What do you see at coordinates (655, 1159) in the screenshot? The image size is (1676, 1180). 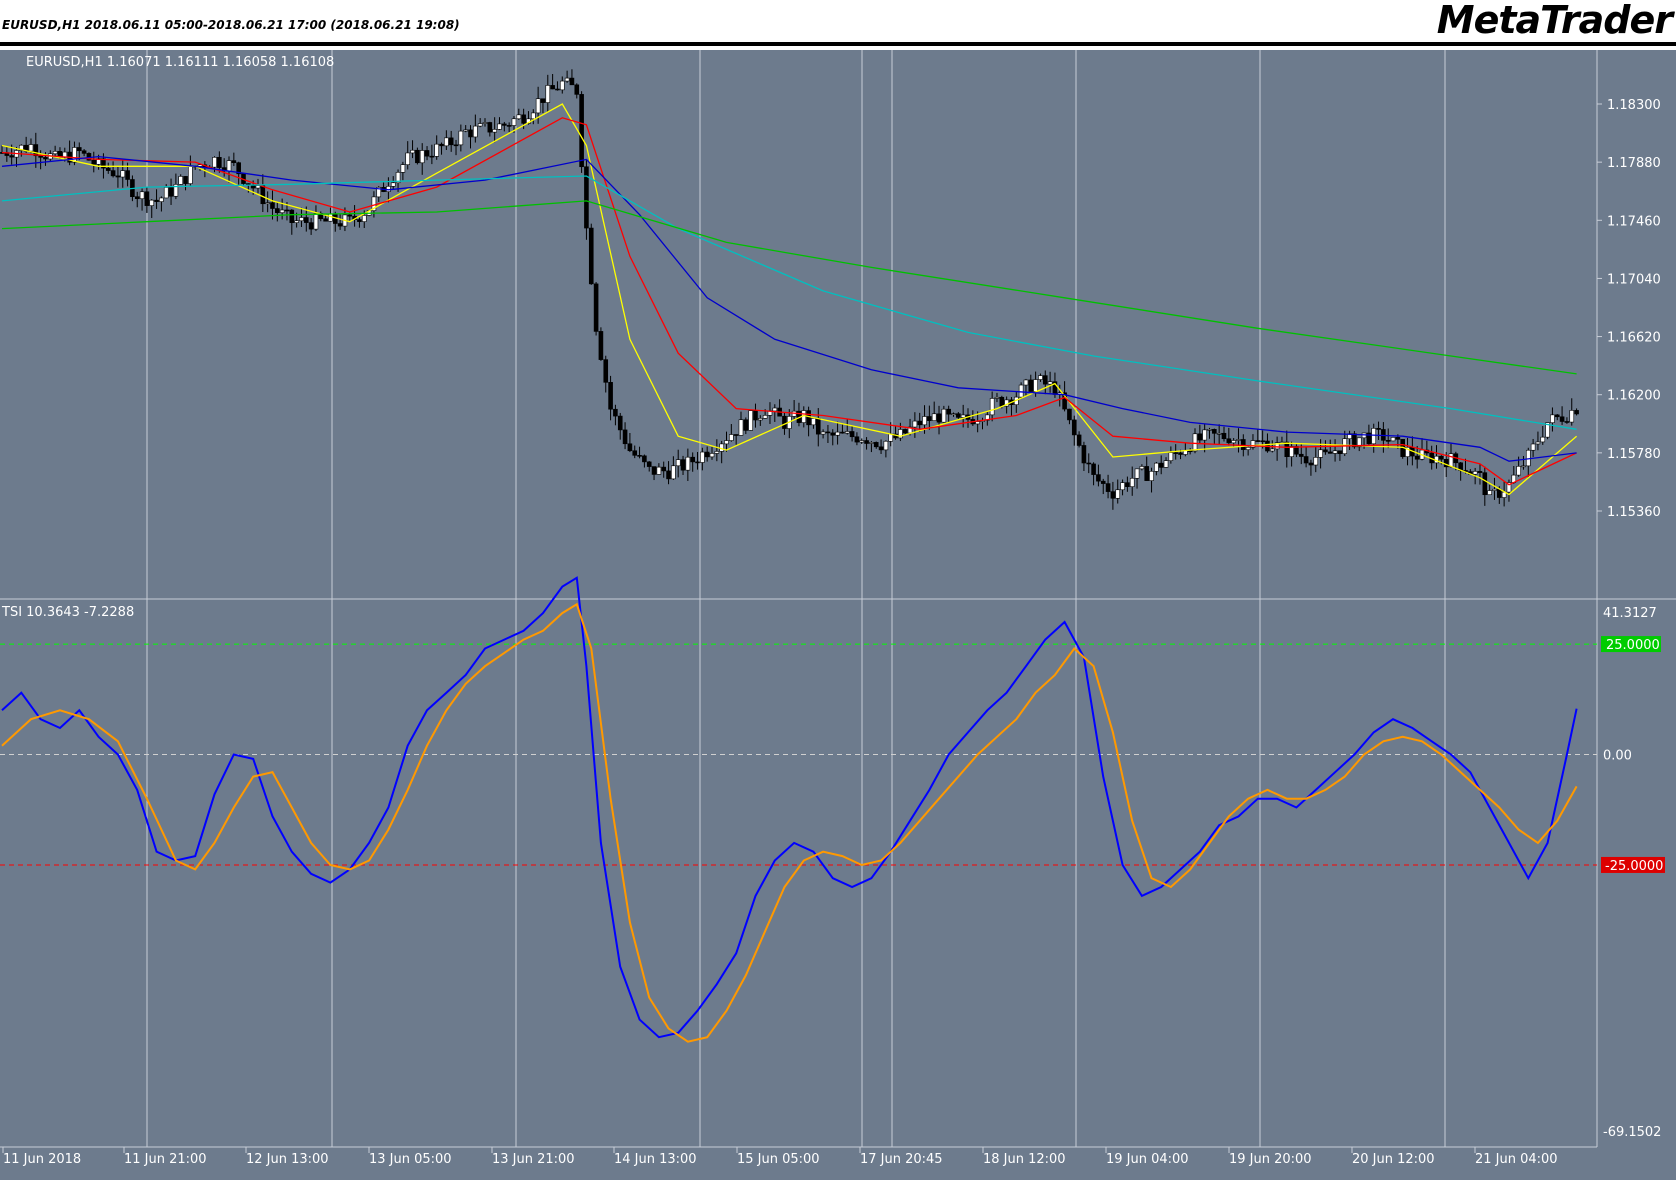 I see `time-tick-label: 14 Jun 13:00` at bounding box center [655, 1159].